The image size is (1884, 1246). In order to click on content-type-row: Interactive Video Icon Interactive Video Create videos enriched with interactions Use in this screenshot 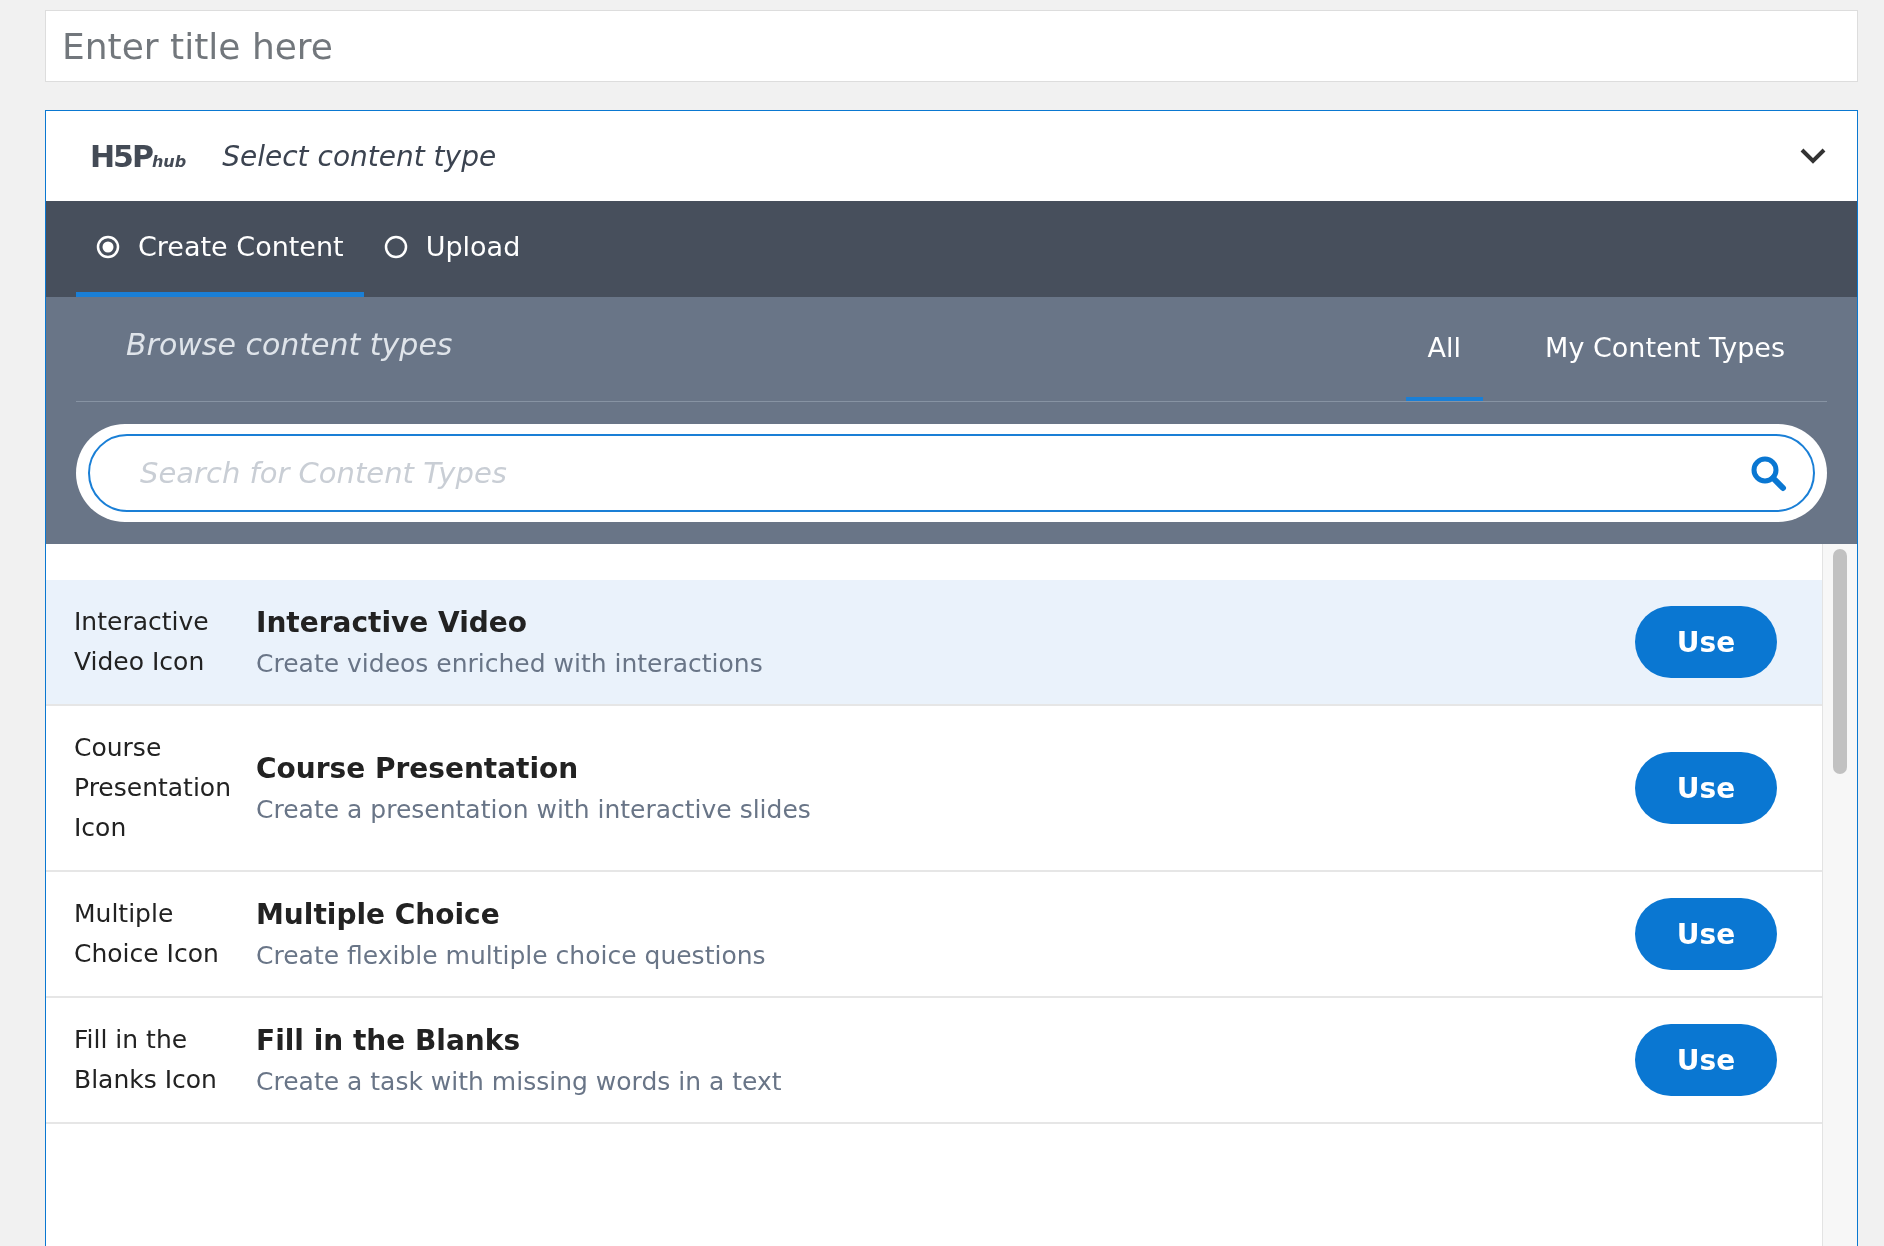, I will do `click(934, 643)`.